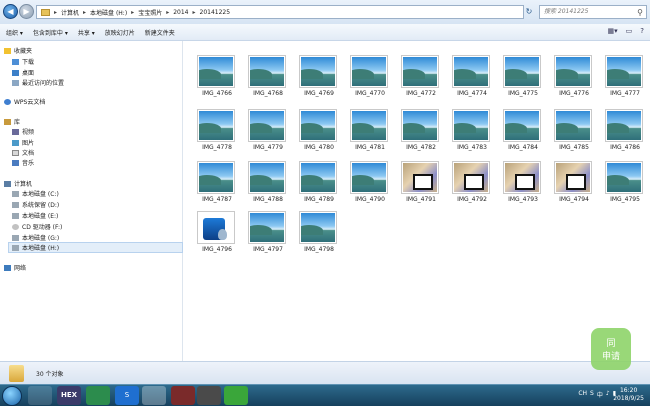  I want to click on tray-s-icon: S, so click(592, 394).